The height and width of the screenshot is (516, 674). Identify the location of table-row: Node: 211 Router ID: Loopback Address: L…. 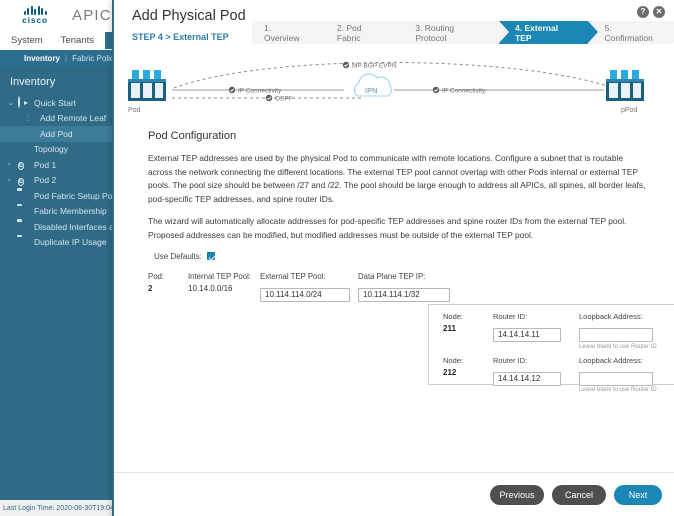
(558, 331).